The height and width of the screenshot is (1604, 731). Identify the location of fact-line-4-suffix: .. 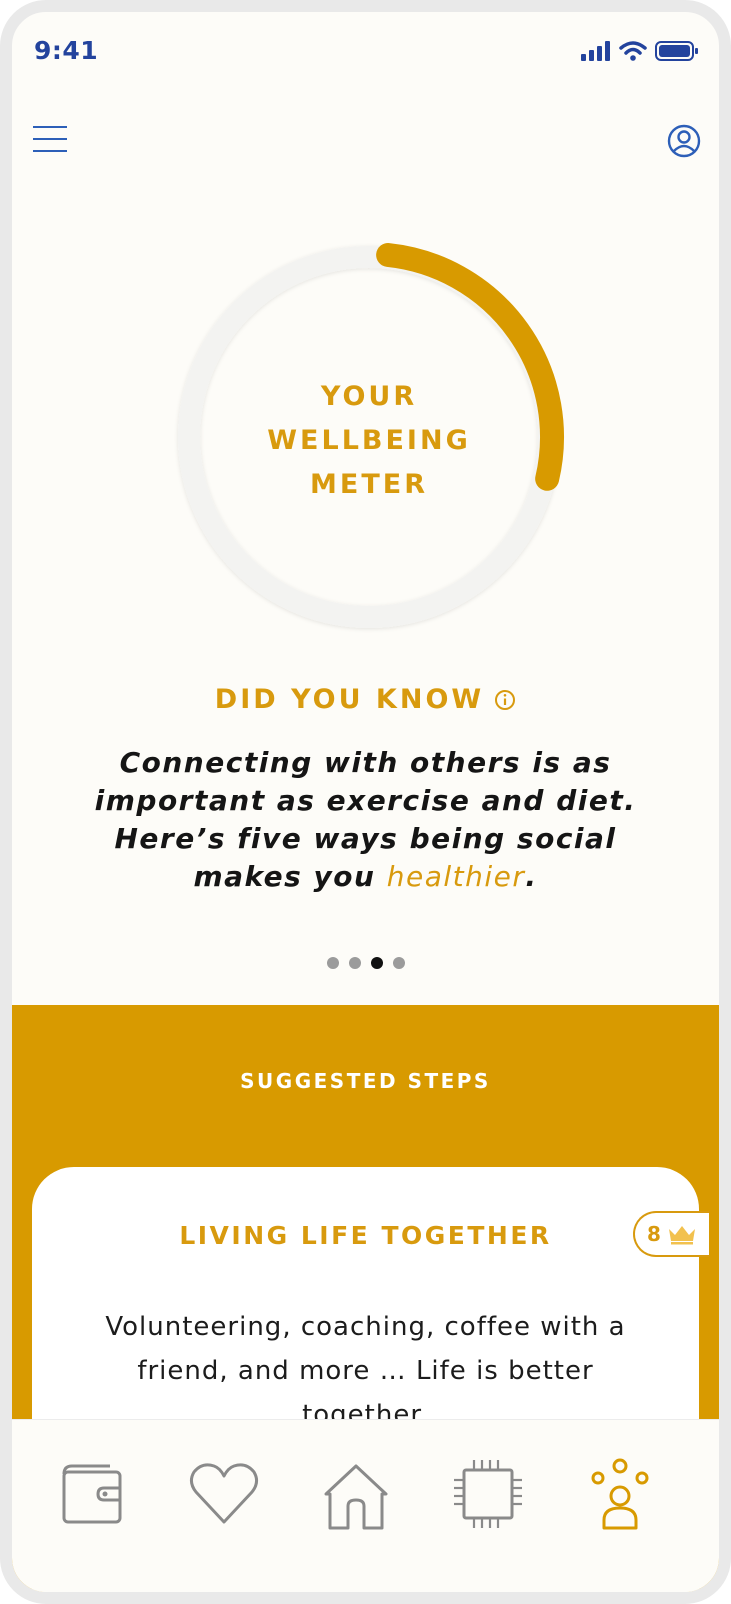
(531, 876).